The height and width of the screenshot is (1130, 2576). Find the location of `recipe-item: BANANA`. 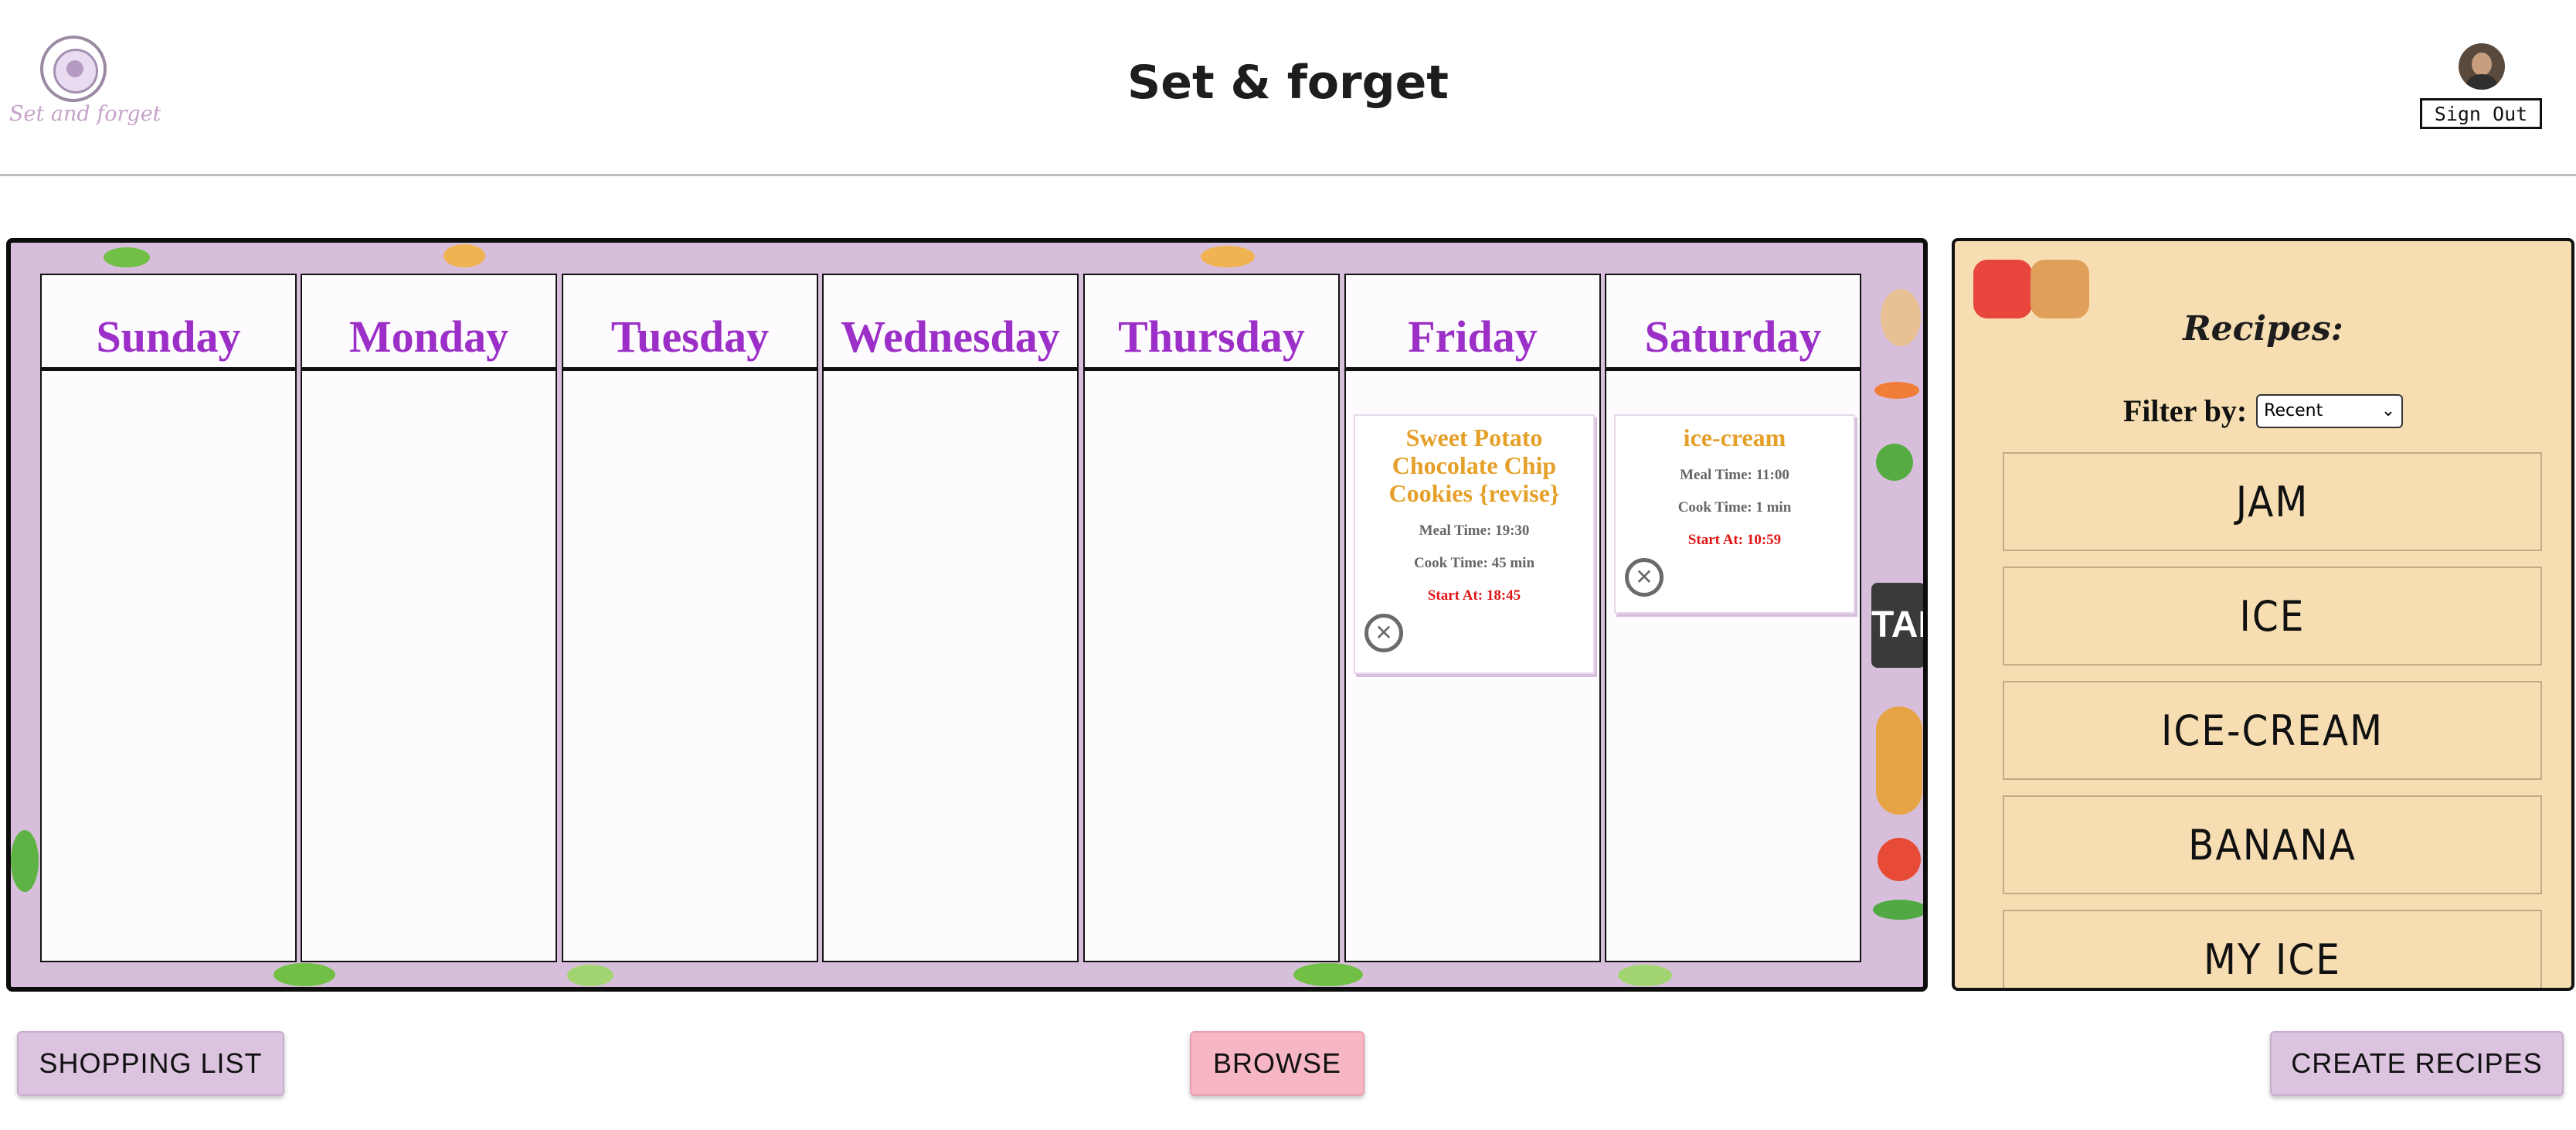

recipe-item: BANANA is located at coordinates (2272, 844).